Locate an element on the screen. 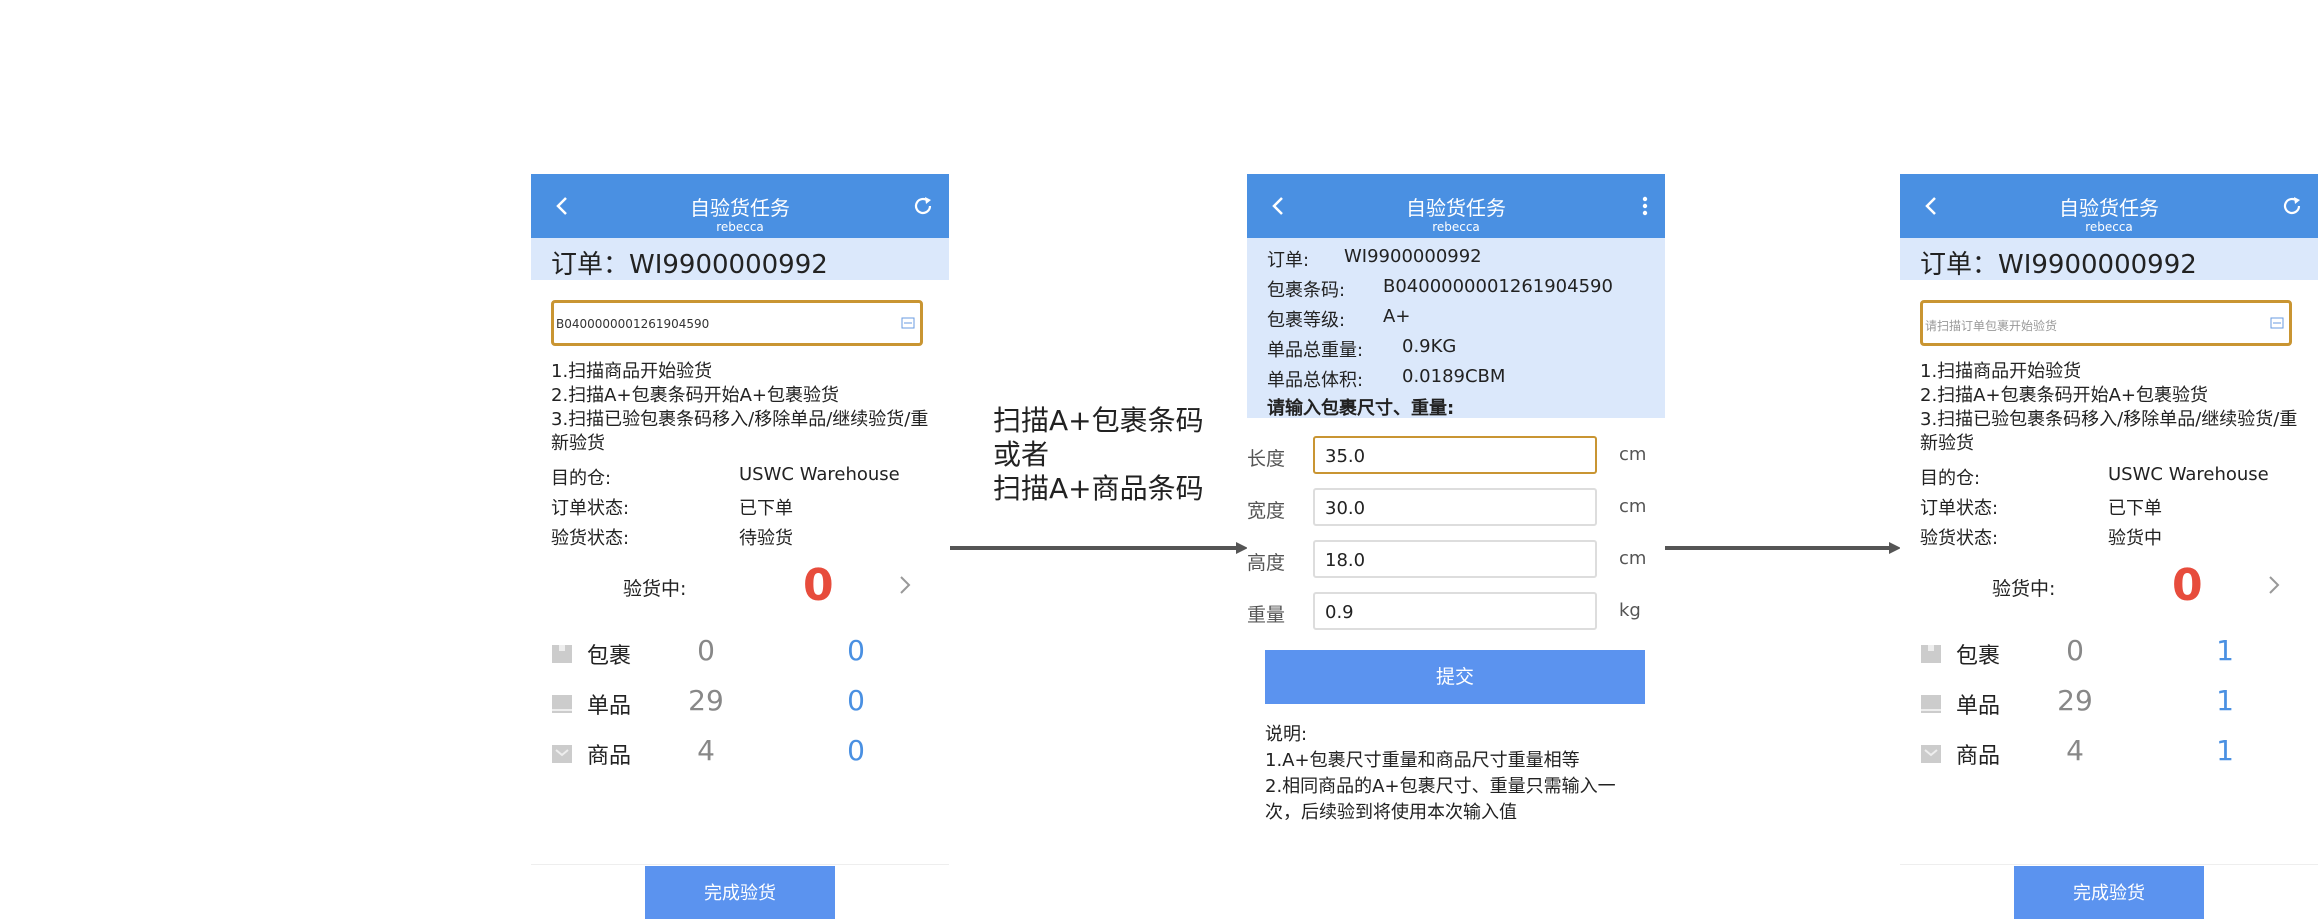 This screenshot has width=2318, height=919. info-label: 包裹等级: is located at coordinates (1306, 320).